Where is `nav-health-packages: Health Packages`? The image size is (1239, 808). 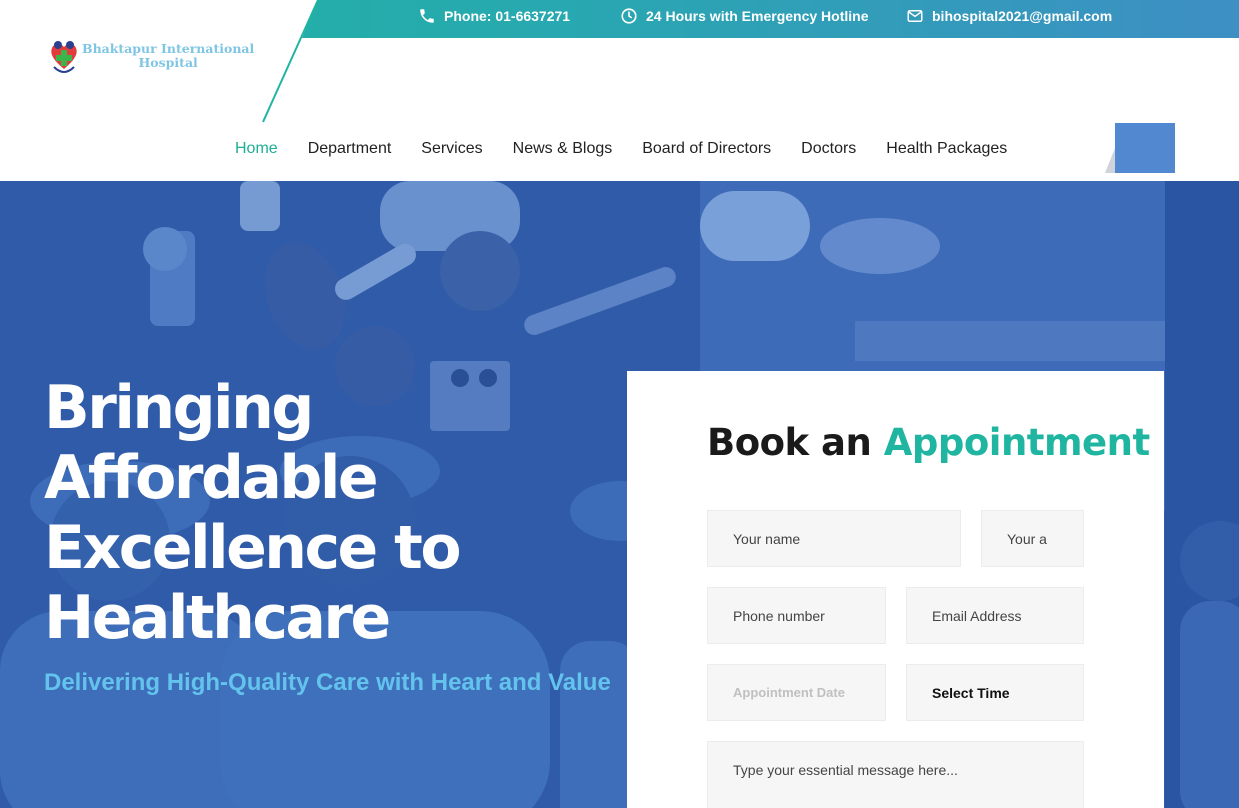
nav-health-packages: Health Packages is located at coordinates (946, 149).